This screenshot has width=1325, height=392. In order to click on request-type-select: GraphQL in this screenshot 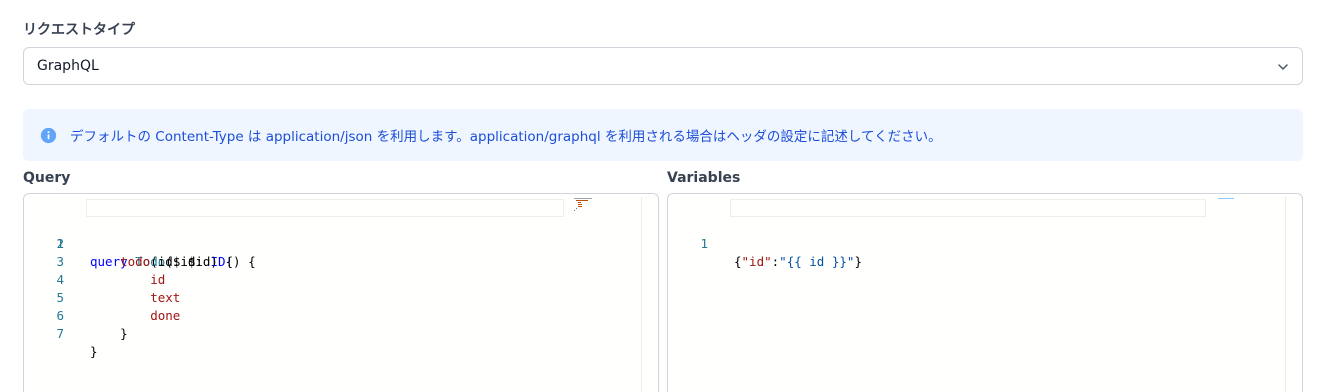, I will do `click(663, 66)`.